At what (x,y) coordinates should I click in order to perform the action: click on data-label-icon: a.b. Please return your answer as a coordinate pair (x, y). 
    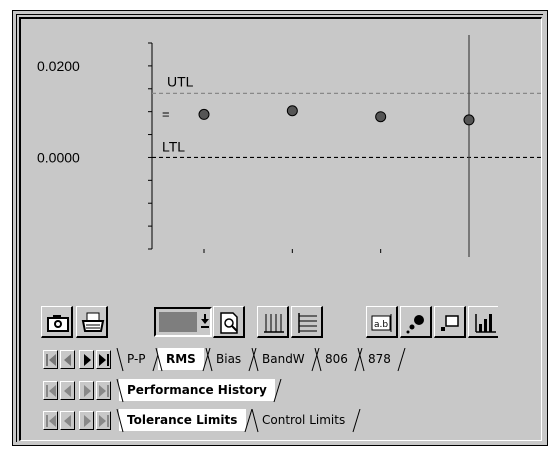
    Looking at the image, I should click on (381, 323).